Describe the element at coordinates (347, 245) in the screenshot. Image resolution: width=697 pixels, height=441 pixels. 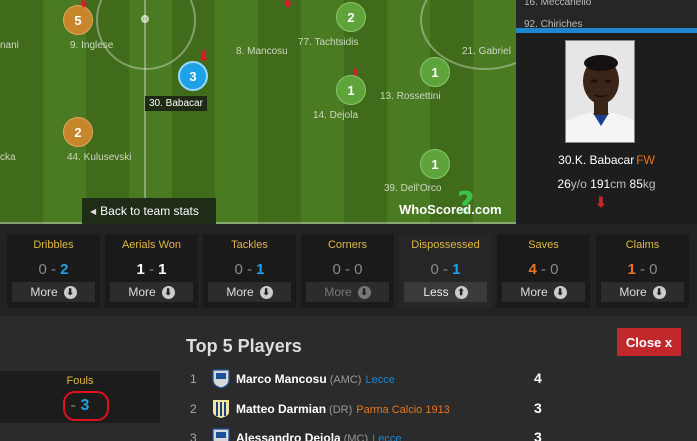
I see `stat-label: Corners` at that location.